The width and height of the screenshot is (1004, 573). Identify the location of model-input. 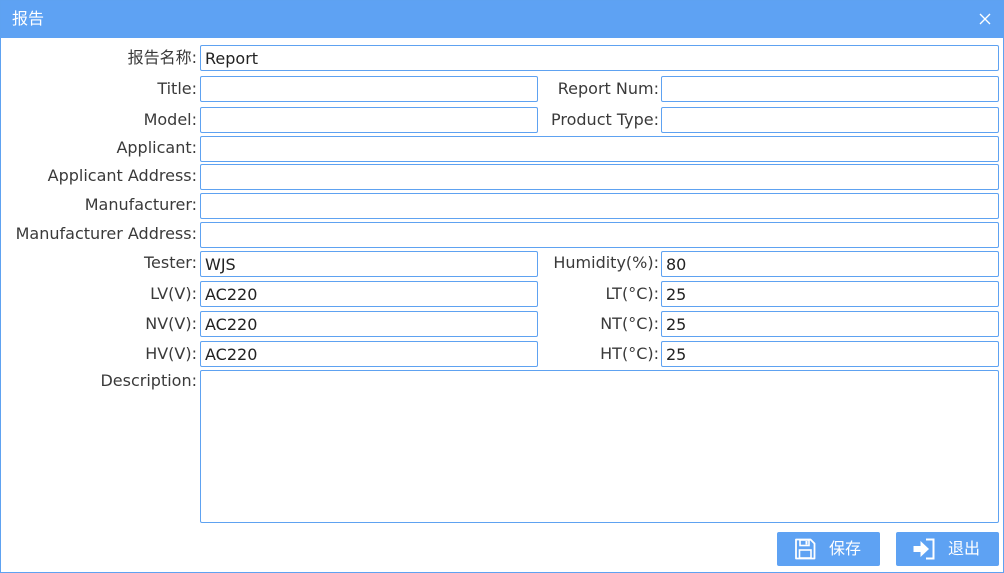
(369, 120).